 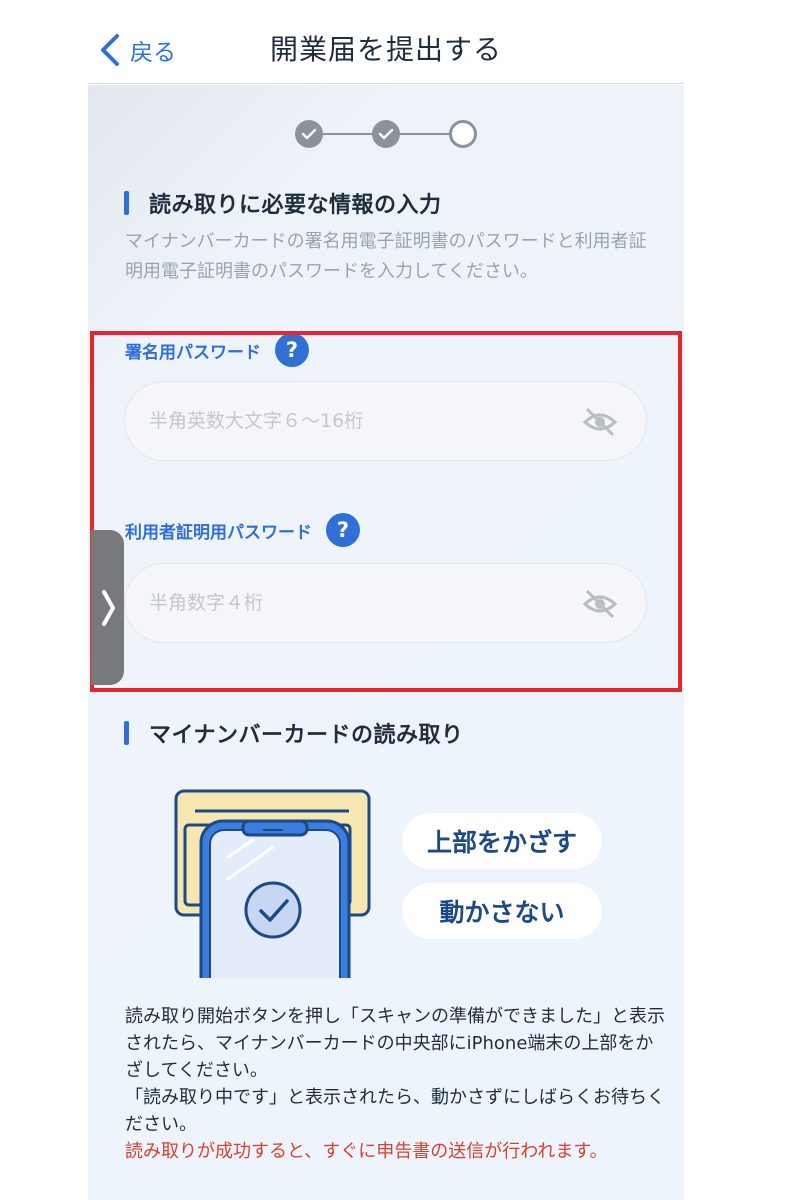 I want to click on section-heading-card: マイナンバーカードの読み取り, so click(x=294, y=733).